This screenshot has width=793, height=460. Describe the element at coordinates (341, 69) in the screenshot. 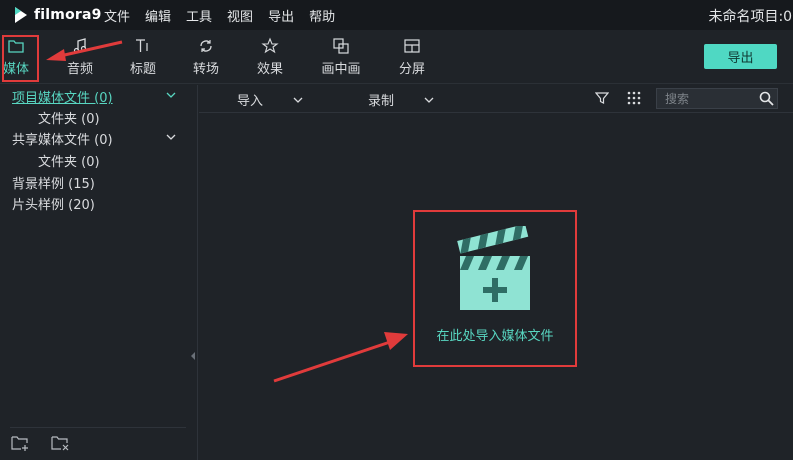

I see `tab-pip-label: 画中画` at that location.